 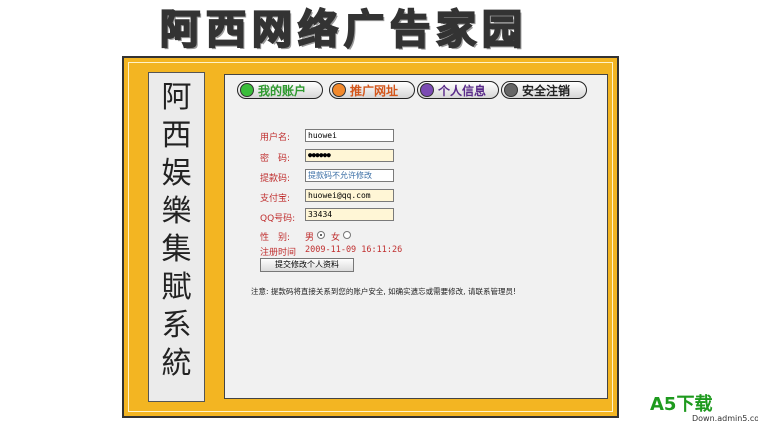 What do you see at coordinates (427, 90) in the screenshot?
I see `purple-dot-icon` at bounding box center [427, 90].